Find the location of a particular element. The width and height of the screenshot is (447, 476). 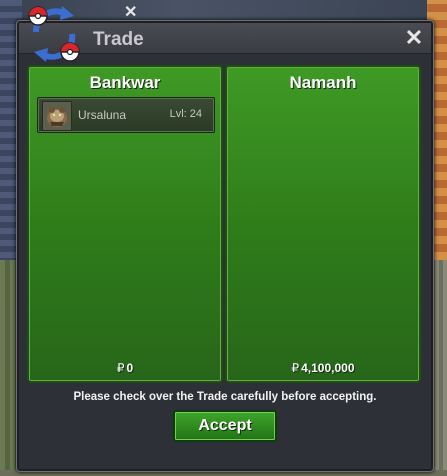

item-level: Lvl: 24 is located at coordinates (185, 114).